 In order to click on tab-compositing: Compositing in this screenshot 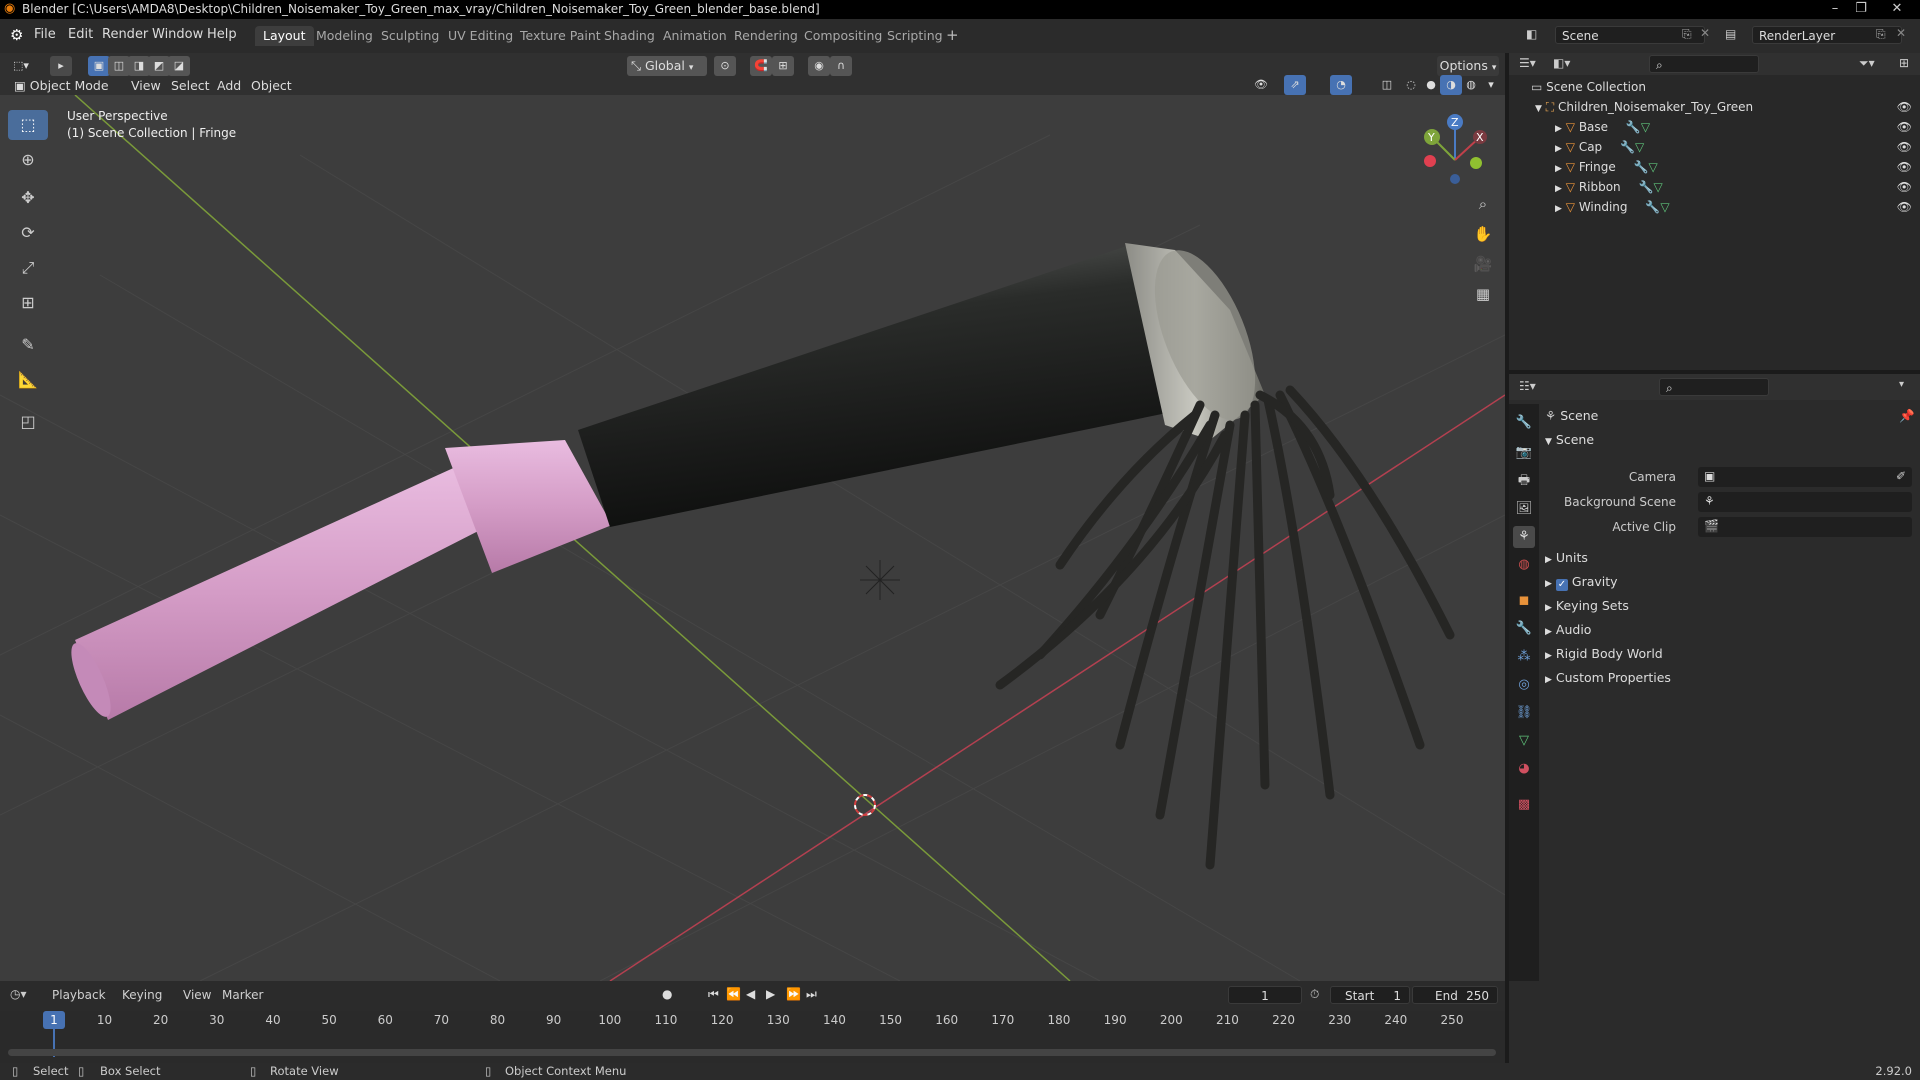, I will do `click(843, 36)`.